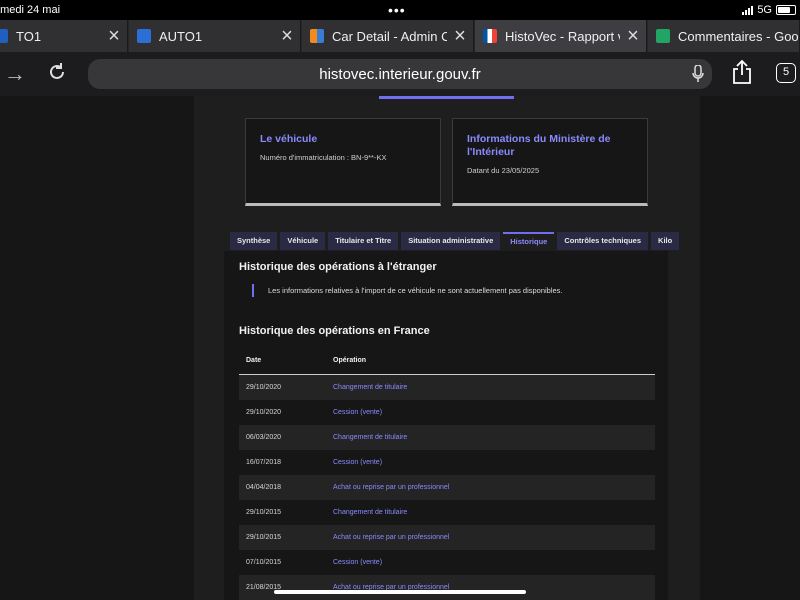 This screenshot has width=800, height=600. I want to click on browser-tab-auto1-partial: TO1 ×, so click(64, 36).